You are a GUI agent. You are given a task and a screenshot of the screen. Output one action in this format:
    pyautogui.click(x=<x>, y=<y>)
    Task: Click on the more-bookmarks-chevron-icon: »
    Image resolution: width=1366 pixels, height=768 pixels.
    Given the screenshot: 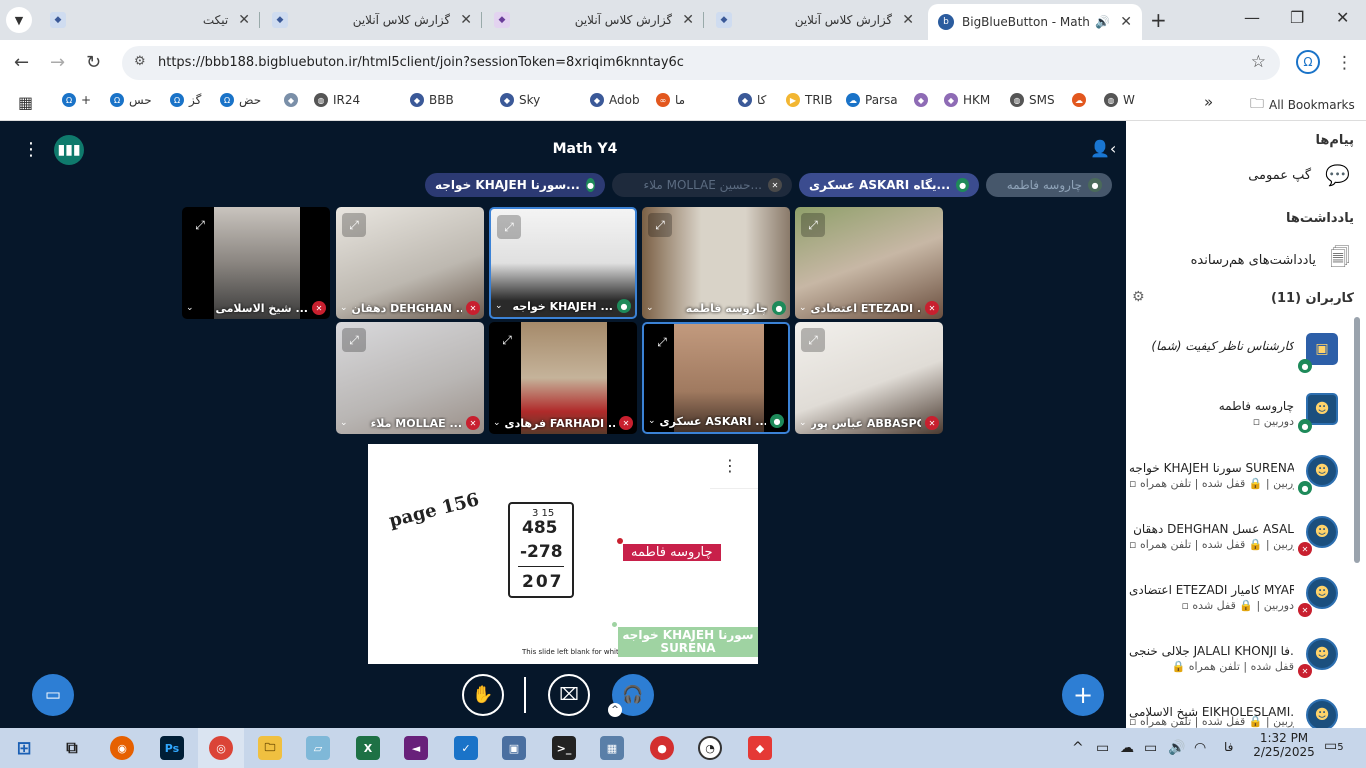 What is the action you would take?
    pyautogui.click(x=1208, y=102)
    